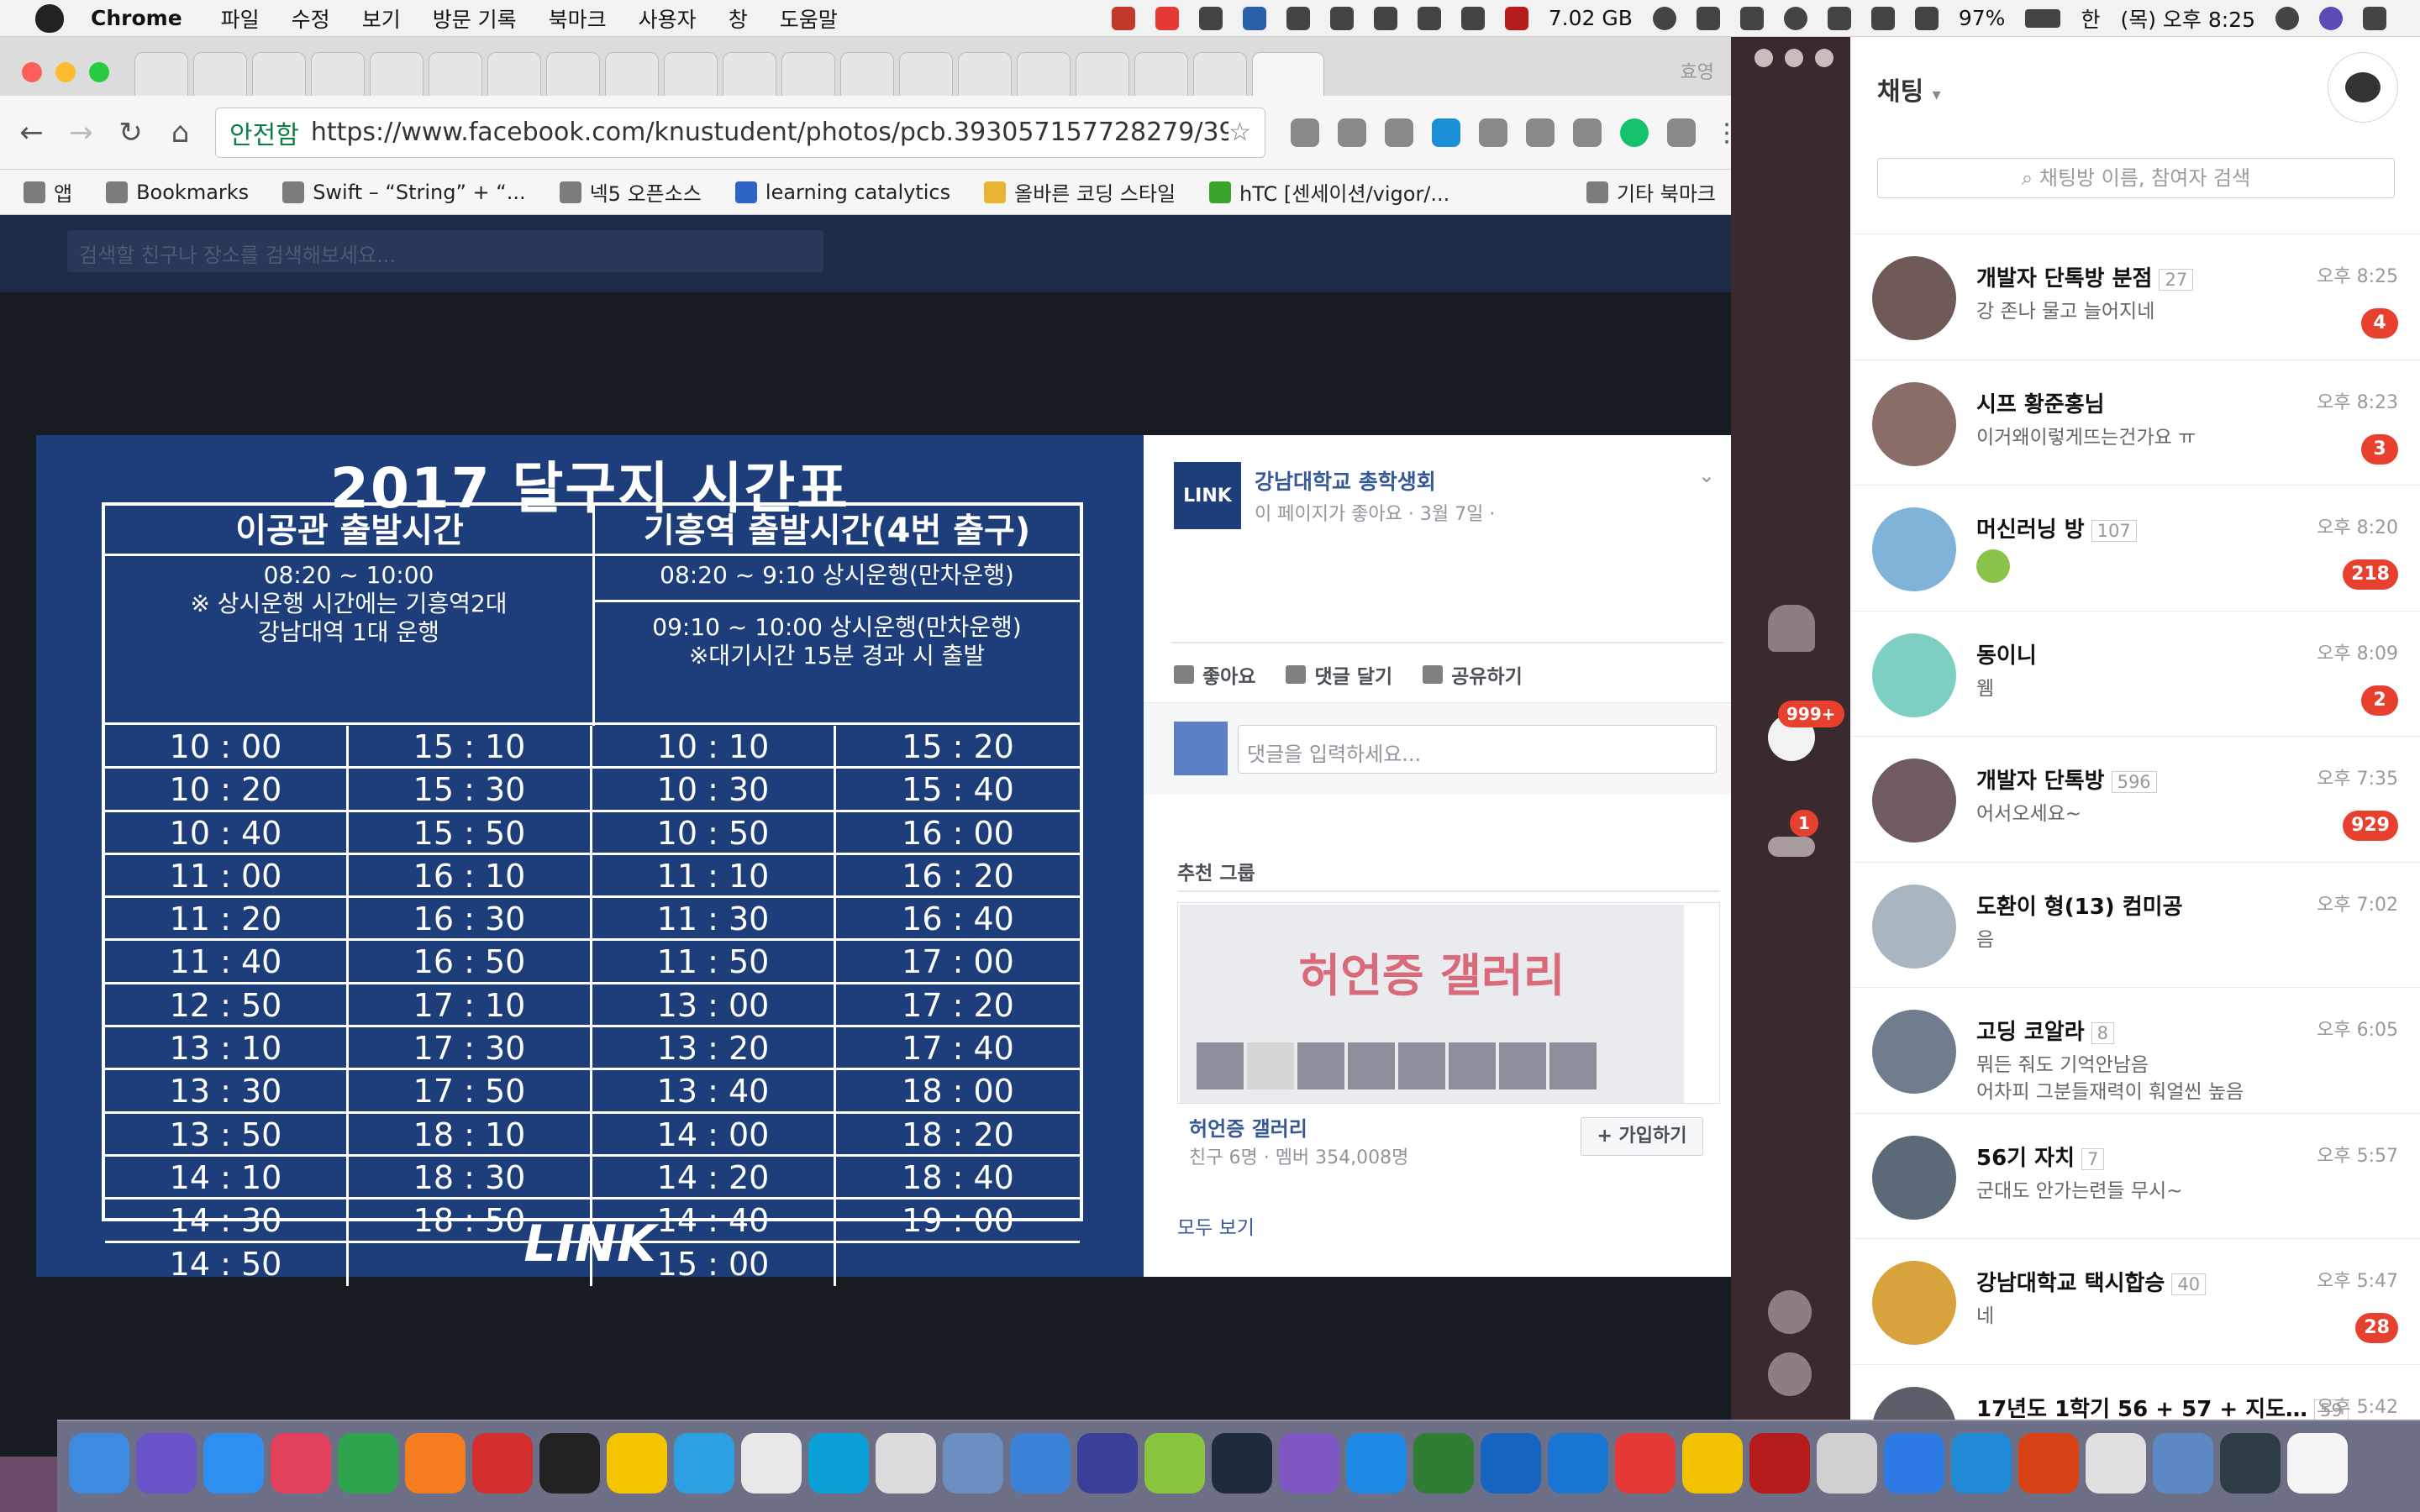 The height and width of the screenshot is (1512, 2420). Describe the element at coordinates (1174, 1463) in the screenshot. I see `android-studio-icon` at that location.